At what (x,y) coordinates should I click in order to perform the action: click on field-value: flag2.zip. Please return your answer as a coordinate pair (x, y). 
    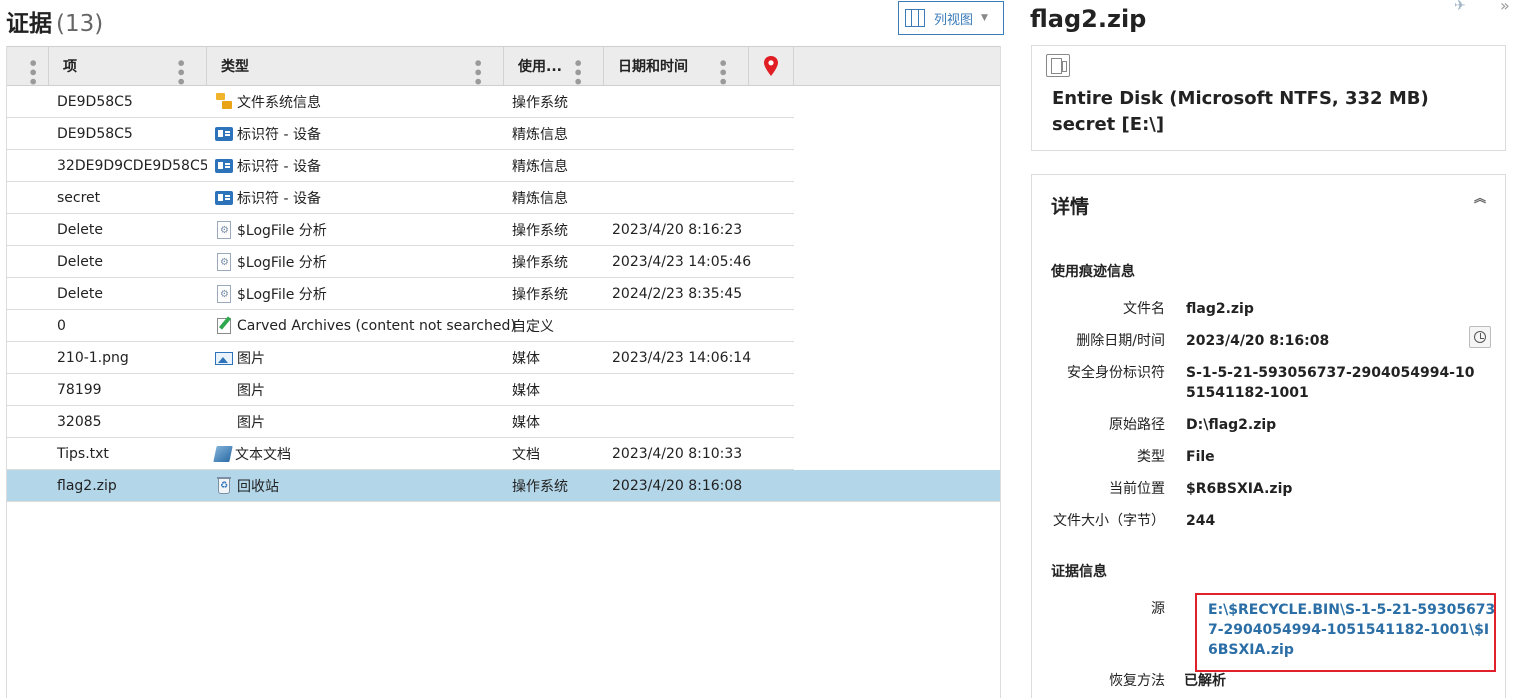
    Looking at the image, I should click on (1220, 309).